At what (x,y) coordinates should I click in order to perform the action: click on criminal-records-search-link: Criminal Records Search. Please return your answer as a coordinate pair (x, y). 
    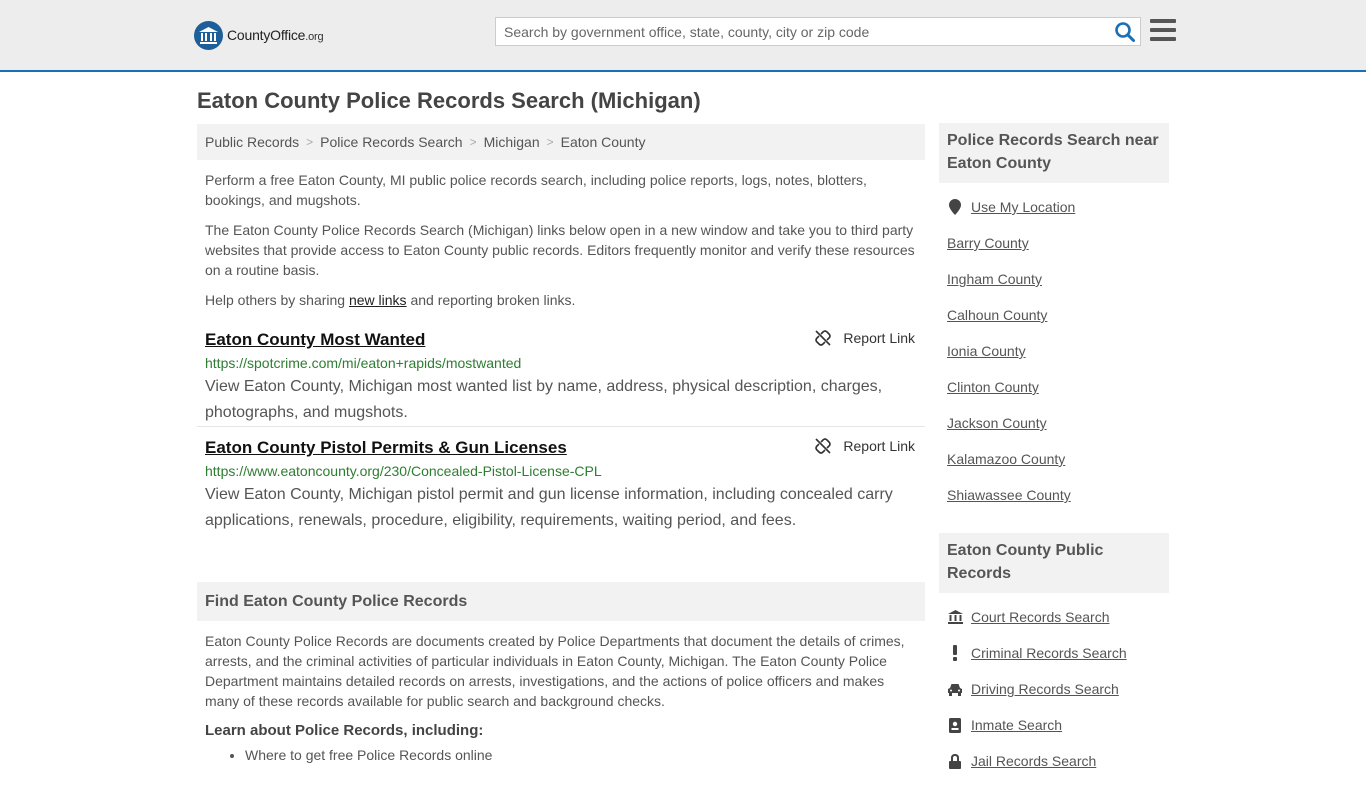
    Looking at the image, I should click on (1049, 653).